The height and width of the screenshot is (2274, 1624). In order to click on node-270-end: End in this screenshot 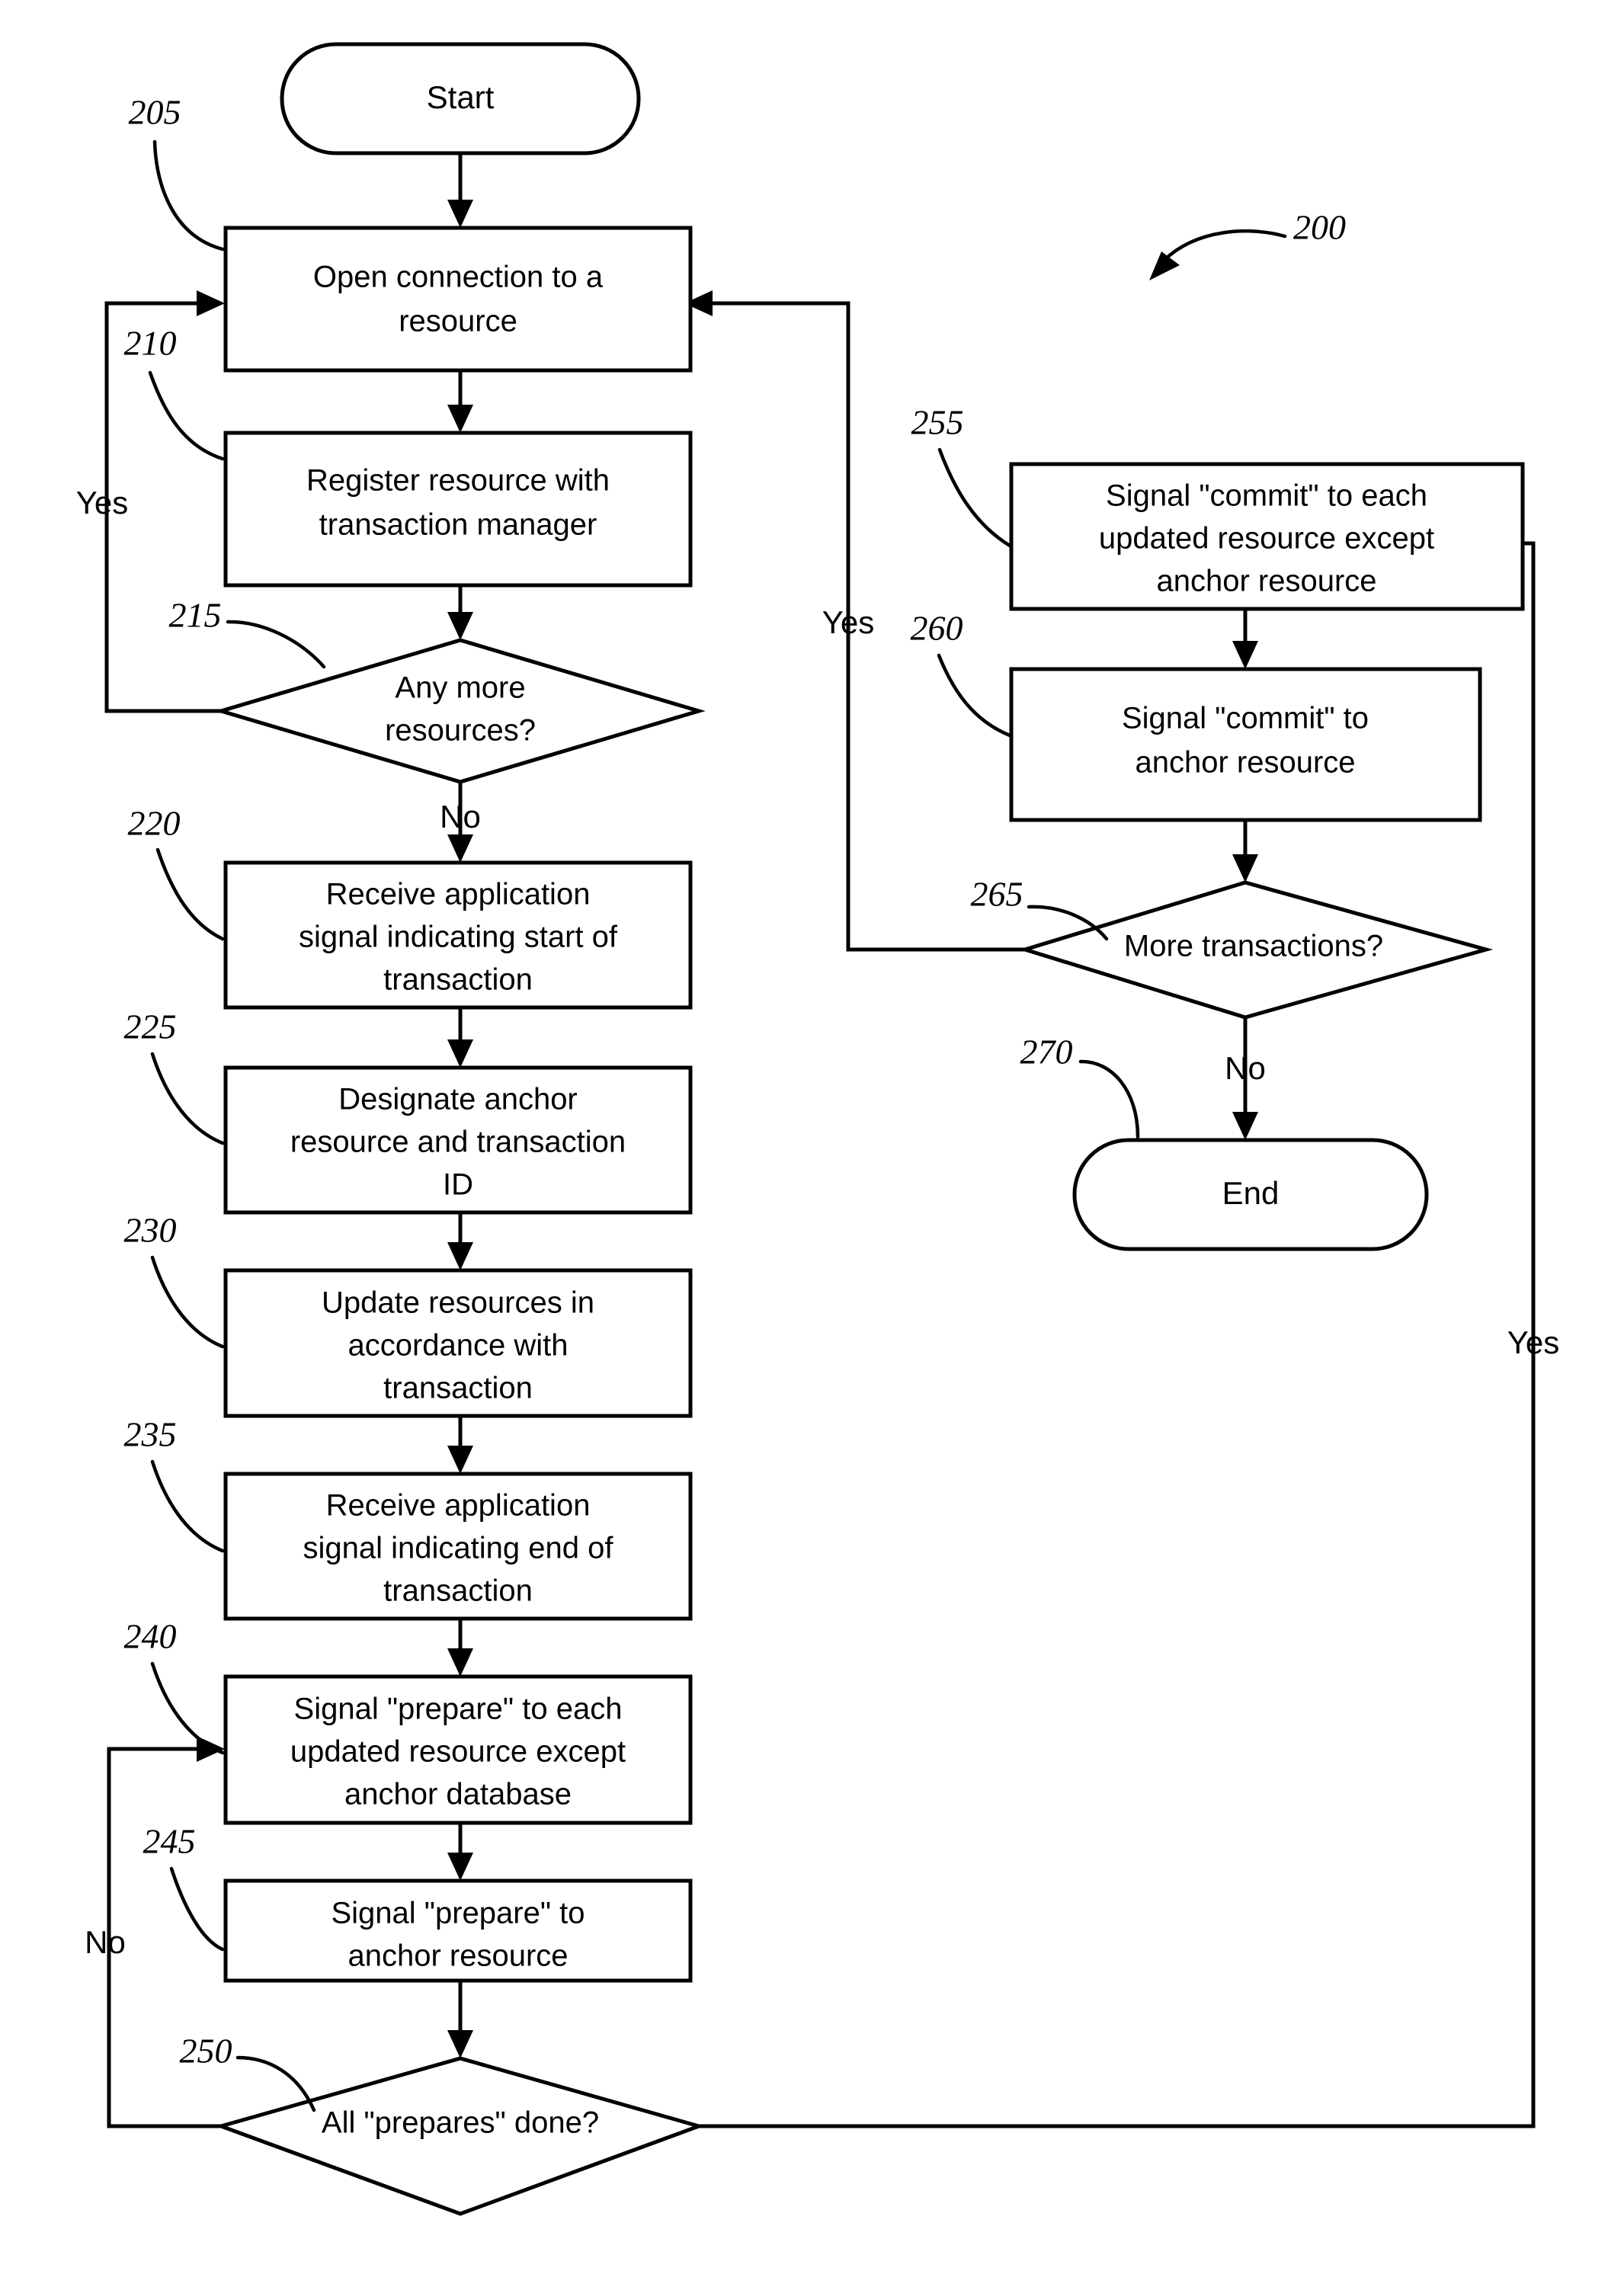, I will do `click(1250, 1195)`.